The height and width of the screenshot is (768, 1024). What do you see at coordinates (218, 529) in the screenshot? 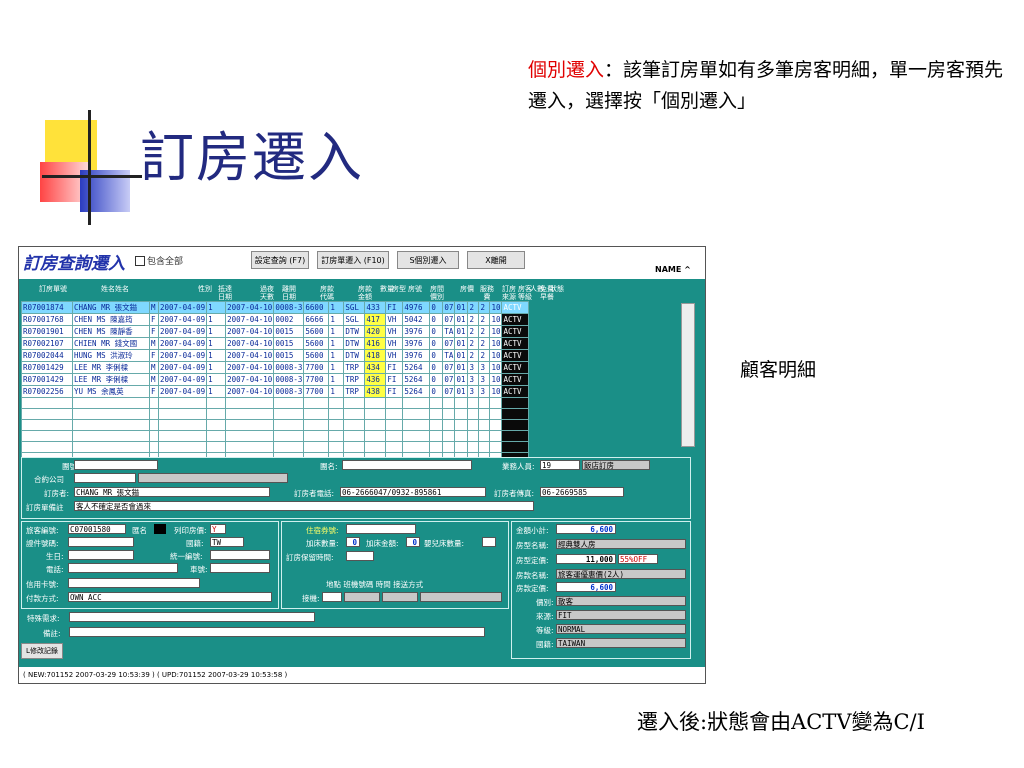
I see `print-price-field: Y` at bounding box center [218, 529].